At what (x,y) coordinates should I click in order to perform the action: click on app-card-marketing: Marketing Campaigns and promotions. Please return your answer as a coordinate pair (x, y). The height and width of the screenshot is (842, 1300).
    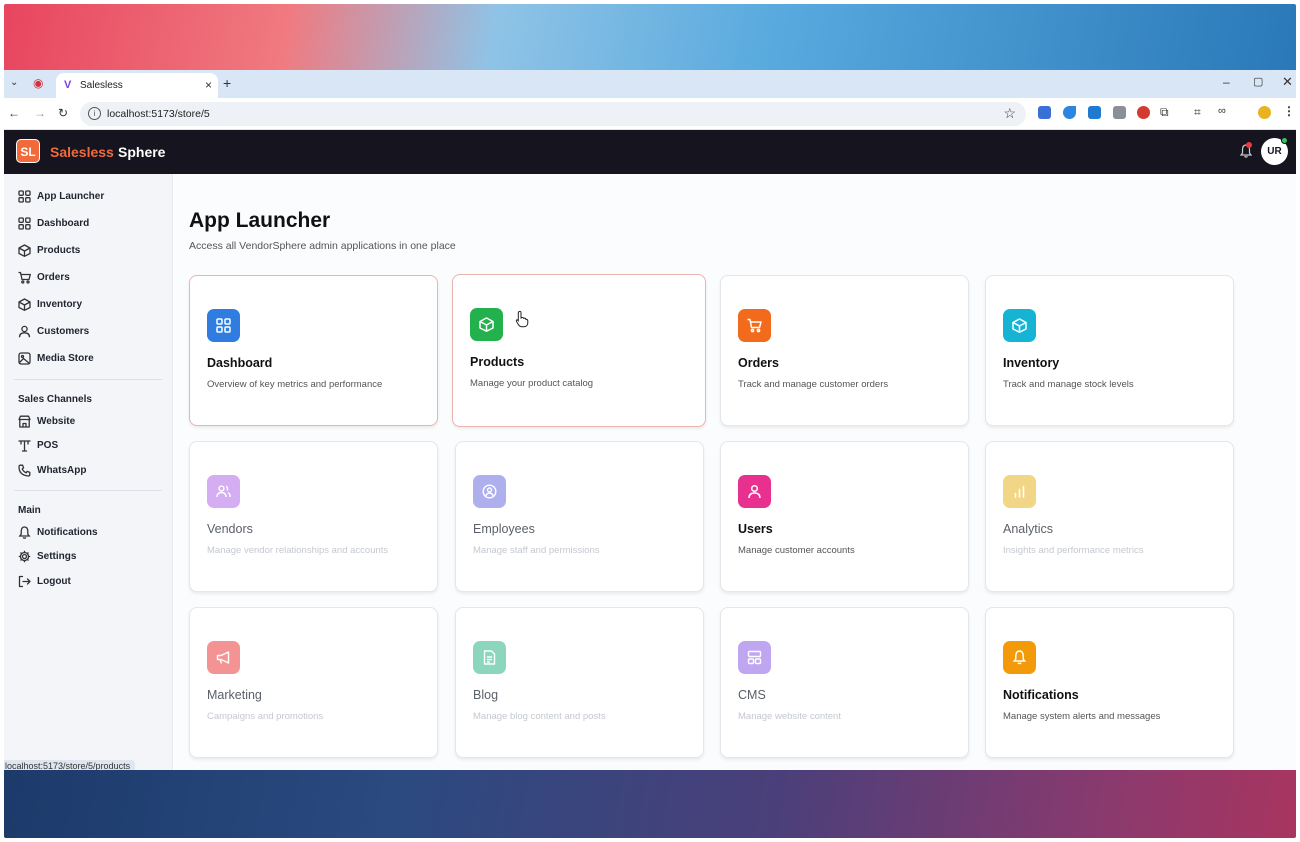
    Looking at the image, I should click on (313, 682).